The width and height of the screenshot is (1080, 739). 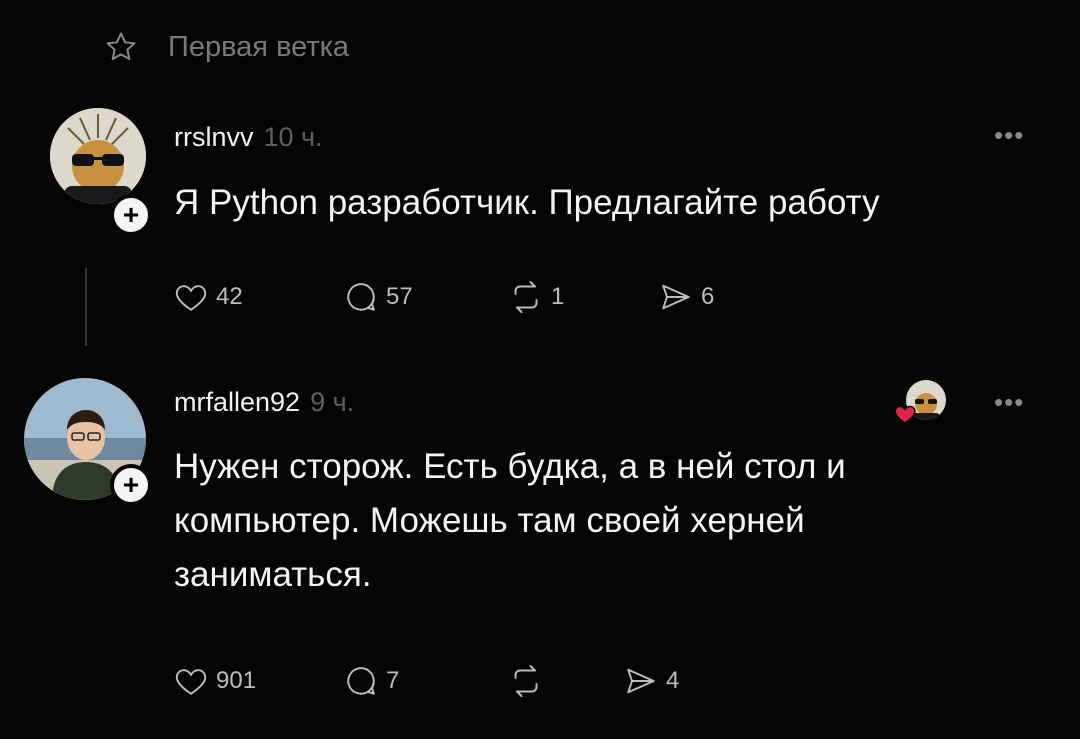 What do you see at coordinates (582, 297) in the screenshot?
I see `repost-button: 1` at bounding box center [582, 297].